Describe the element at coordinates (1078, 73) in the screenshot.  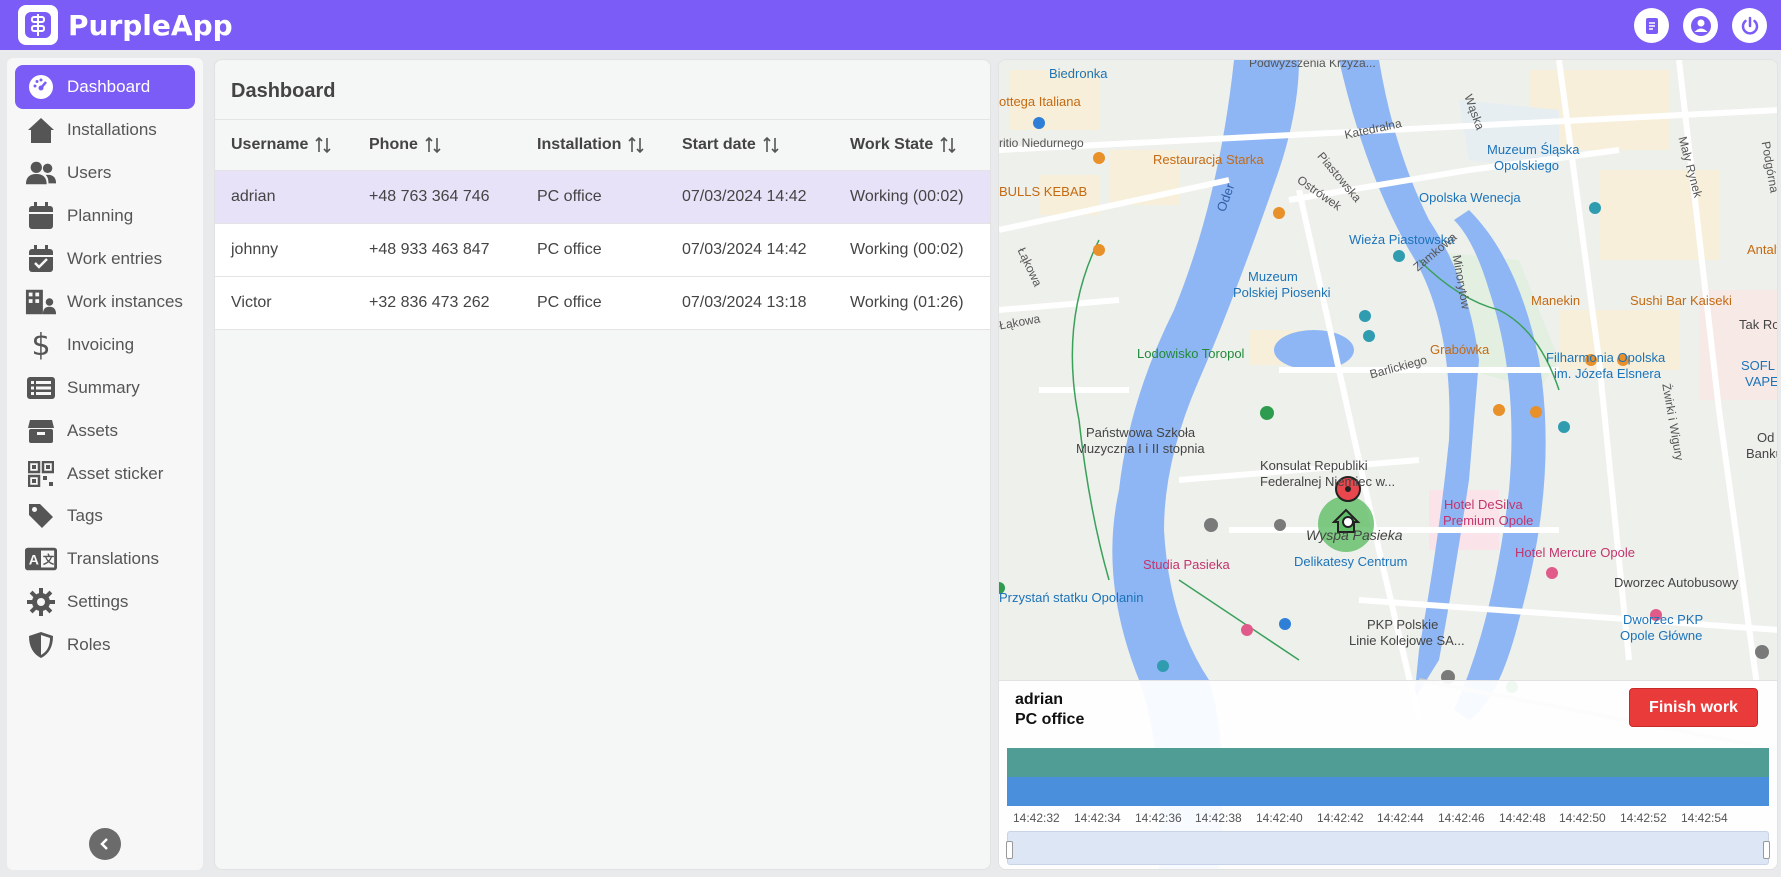
I see `map-label: Biedronka` at that location.